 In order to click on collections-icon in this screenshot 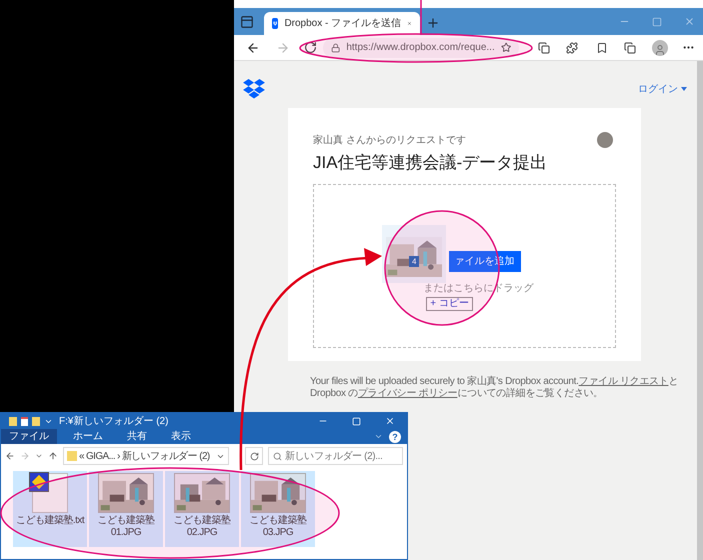, I will do `click(630, 48)`.